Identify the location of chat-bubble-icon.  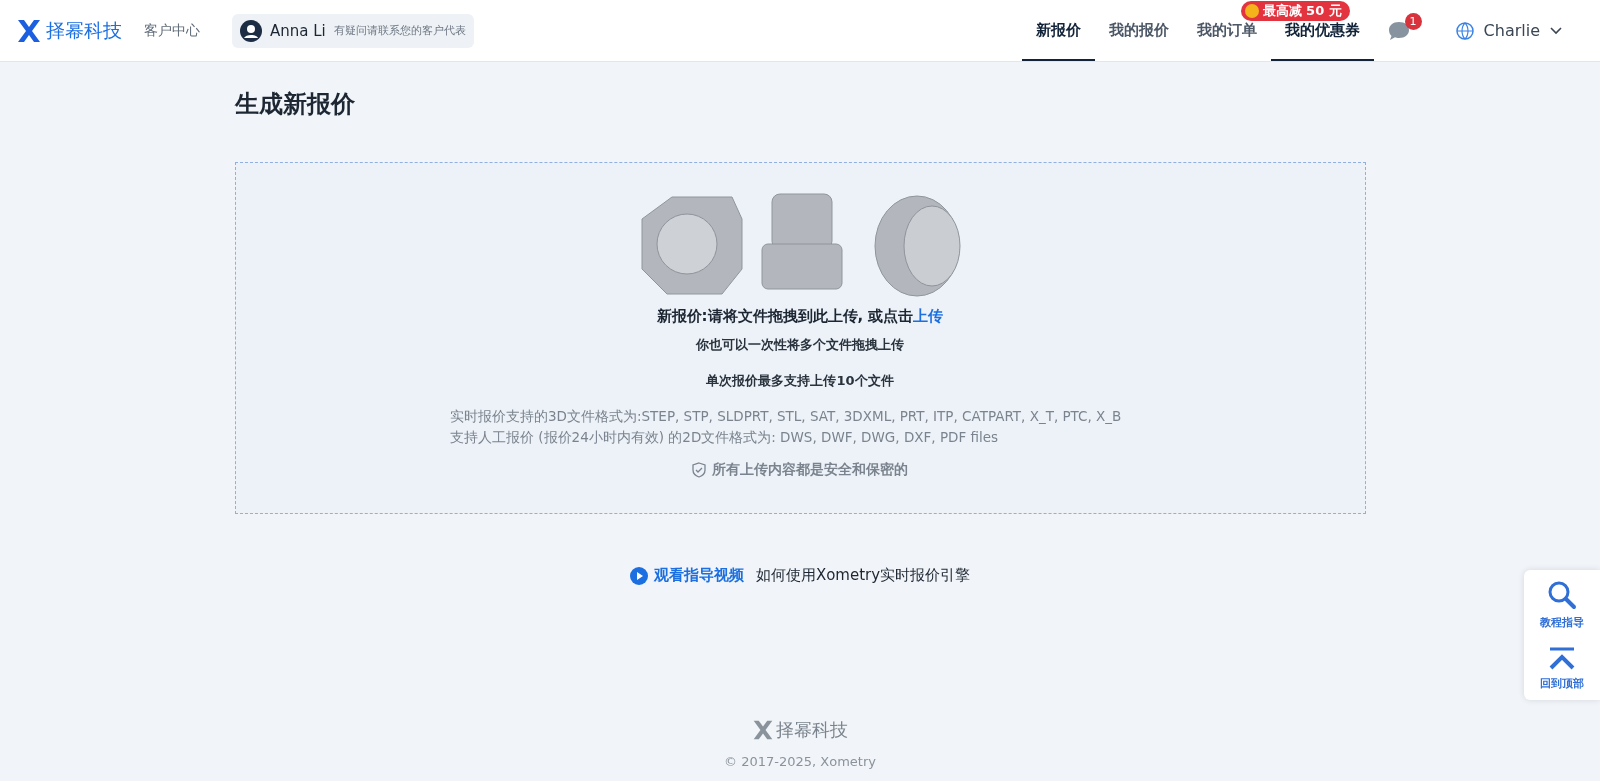
(1398, 30).